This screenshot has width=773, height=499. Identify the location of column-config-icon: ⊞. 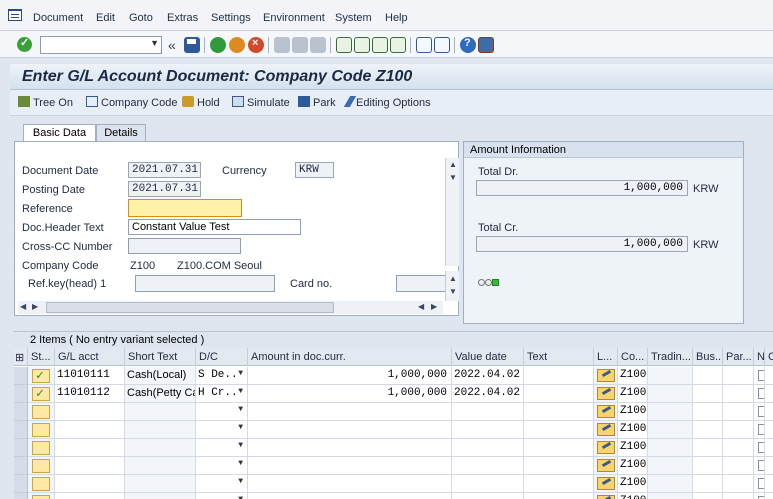
(21, 357).